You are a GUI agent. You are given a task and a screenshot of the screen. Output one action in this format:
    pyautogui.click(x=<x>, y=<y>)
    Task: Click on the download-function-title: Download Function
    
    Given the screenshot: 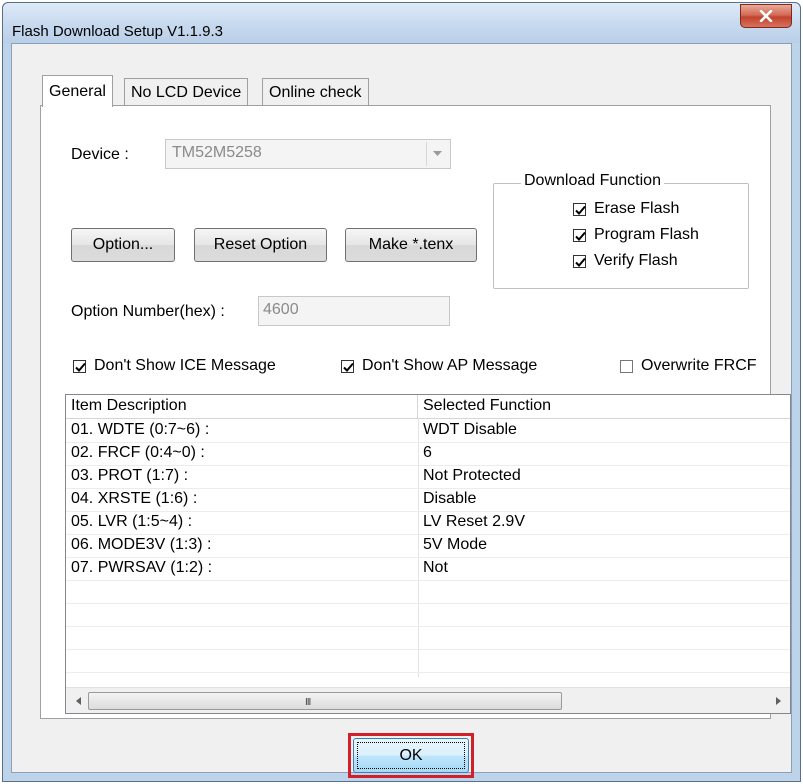 What is the action you would take?
    pyautogui.click(x=592, y=181)
    